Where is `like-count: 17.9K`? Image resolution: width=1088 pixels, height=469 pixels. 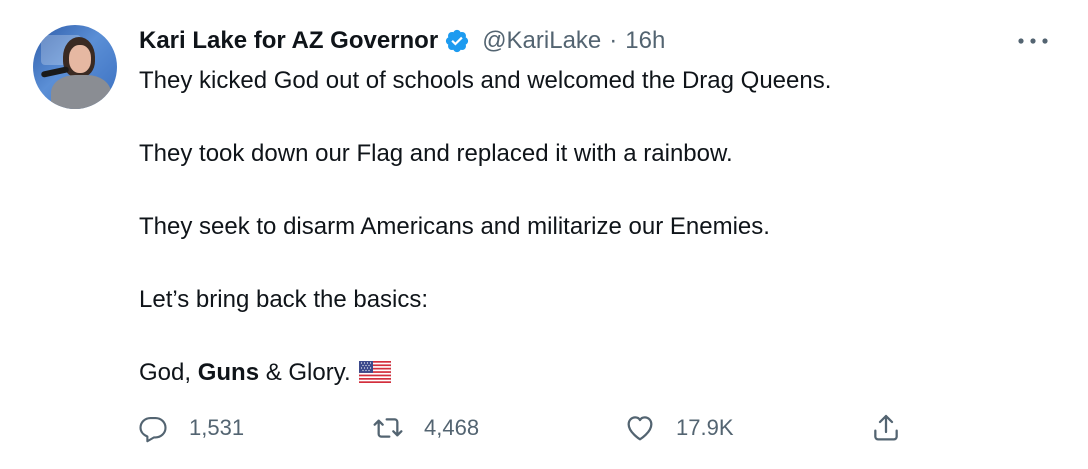
like-count: 17.9K is located at coordinates (705, 427).